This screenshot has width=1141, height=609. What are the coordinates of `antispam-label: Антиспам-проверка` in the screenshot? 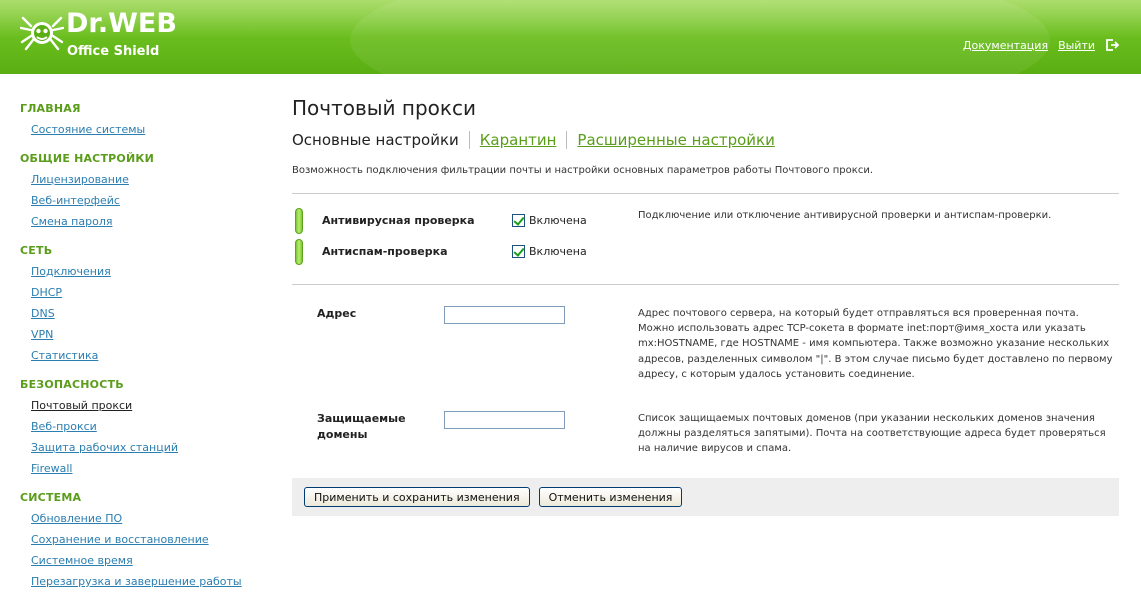 It's located at (385, 251).